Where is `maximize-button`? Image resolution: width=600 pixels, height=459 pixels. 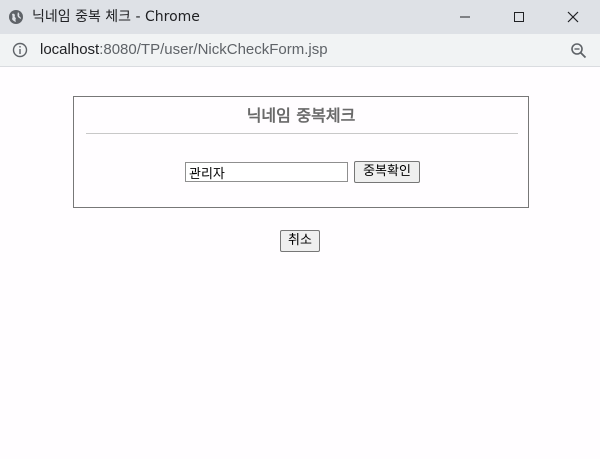 maximize-button is located at coordinates (519, 17).